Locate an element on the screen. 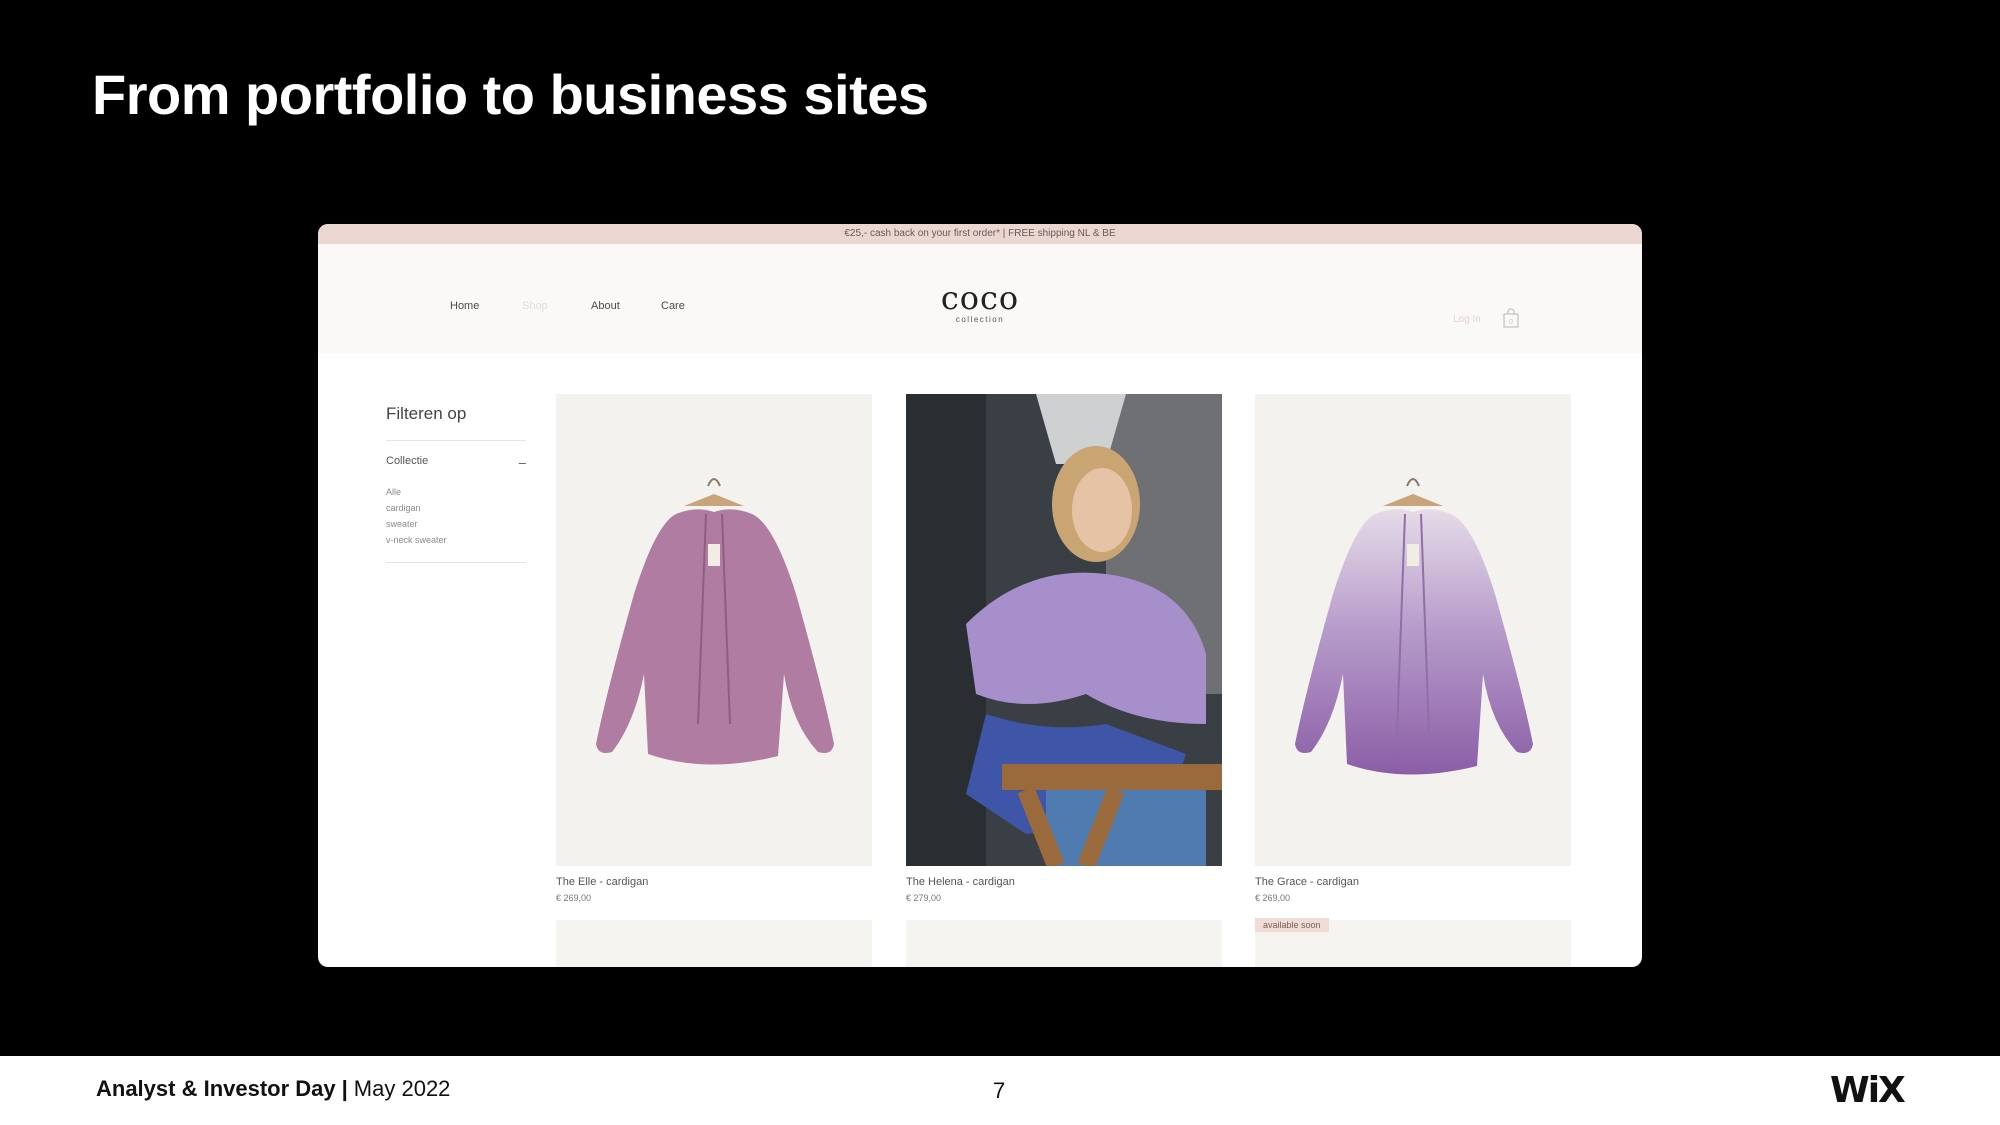 The height and width of the screenshot is (1125, 2000). event-date: May 2022 is located at coordinates (402, 1088).